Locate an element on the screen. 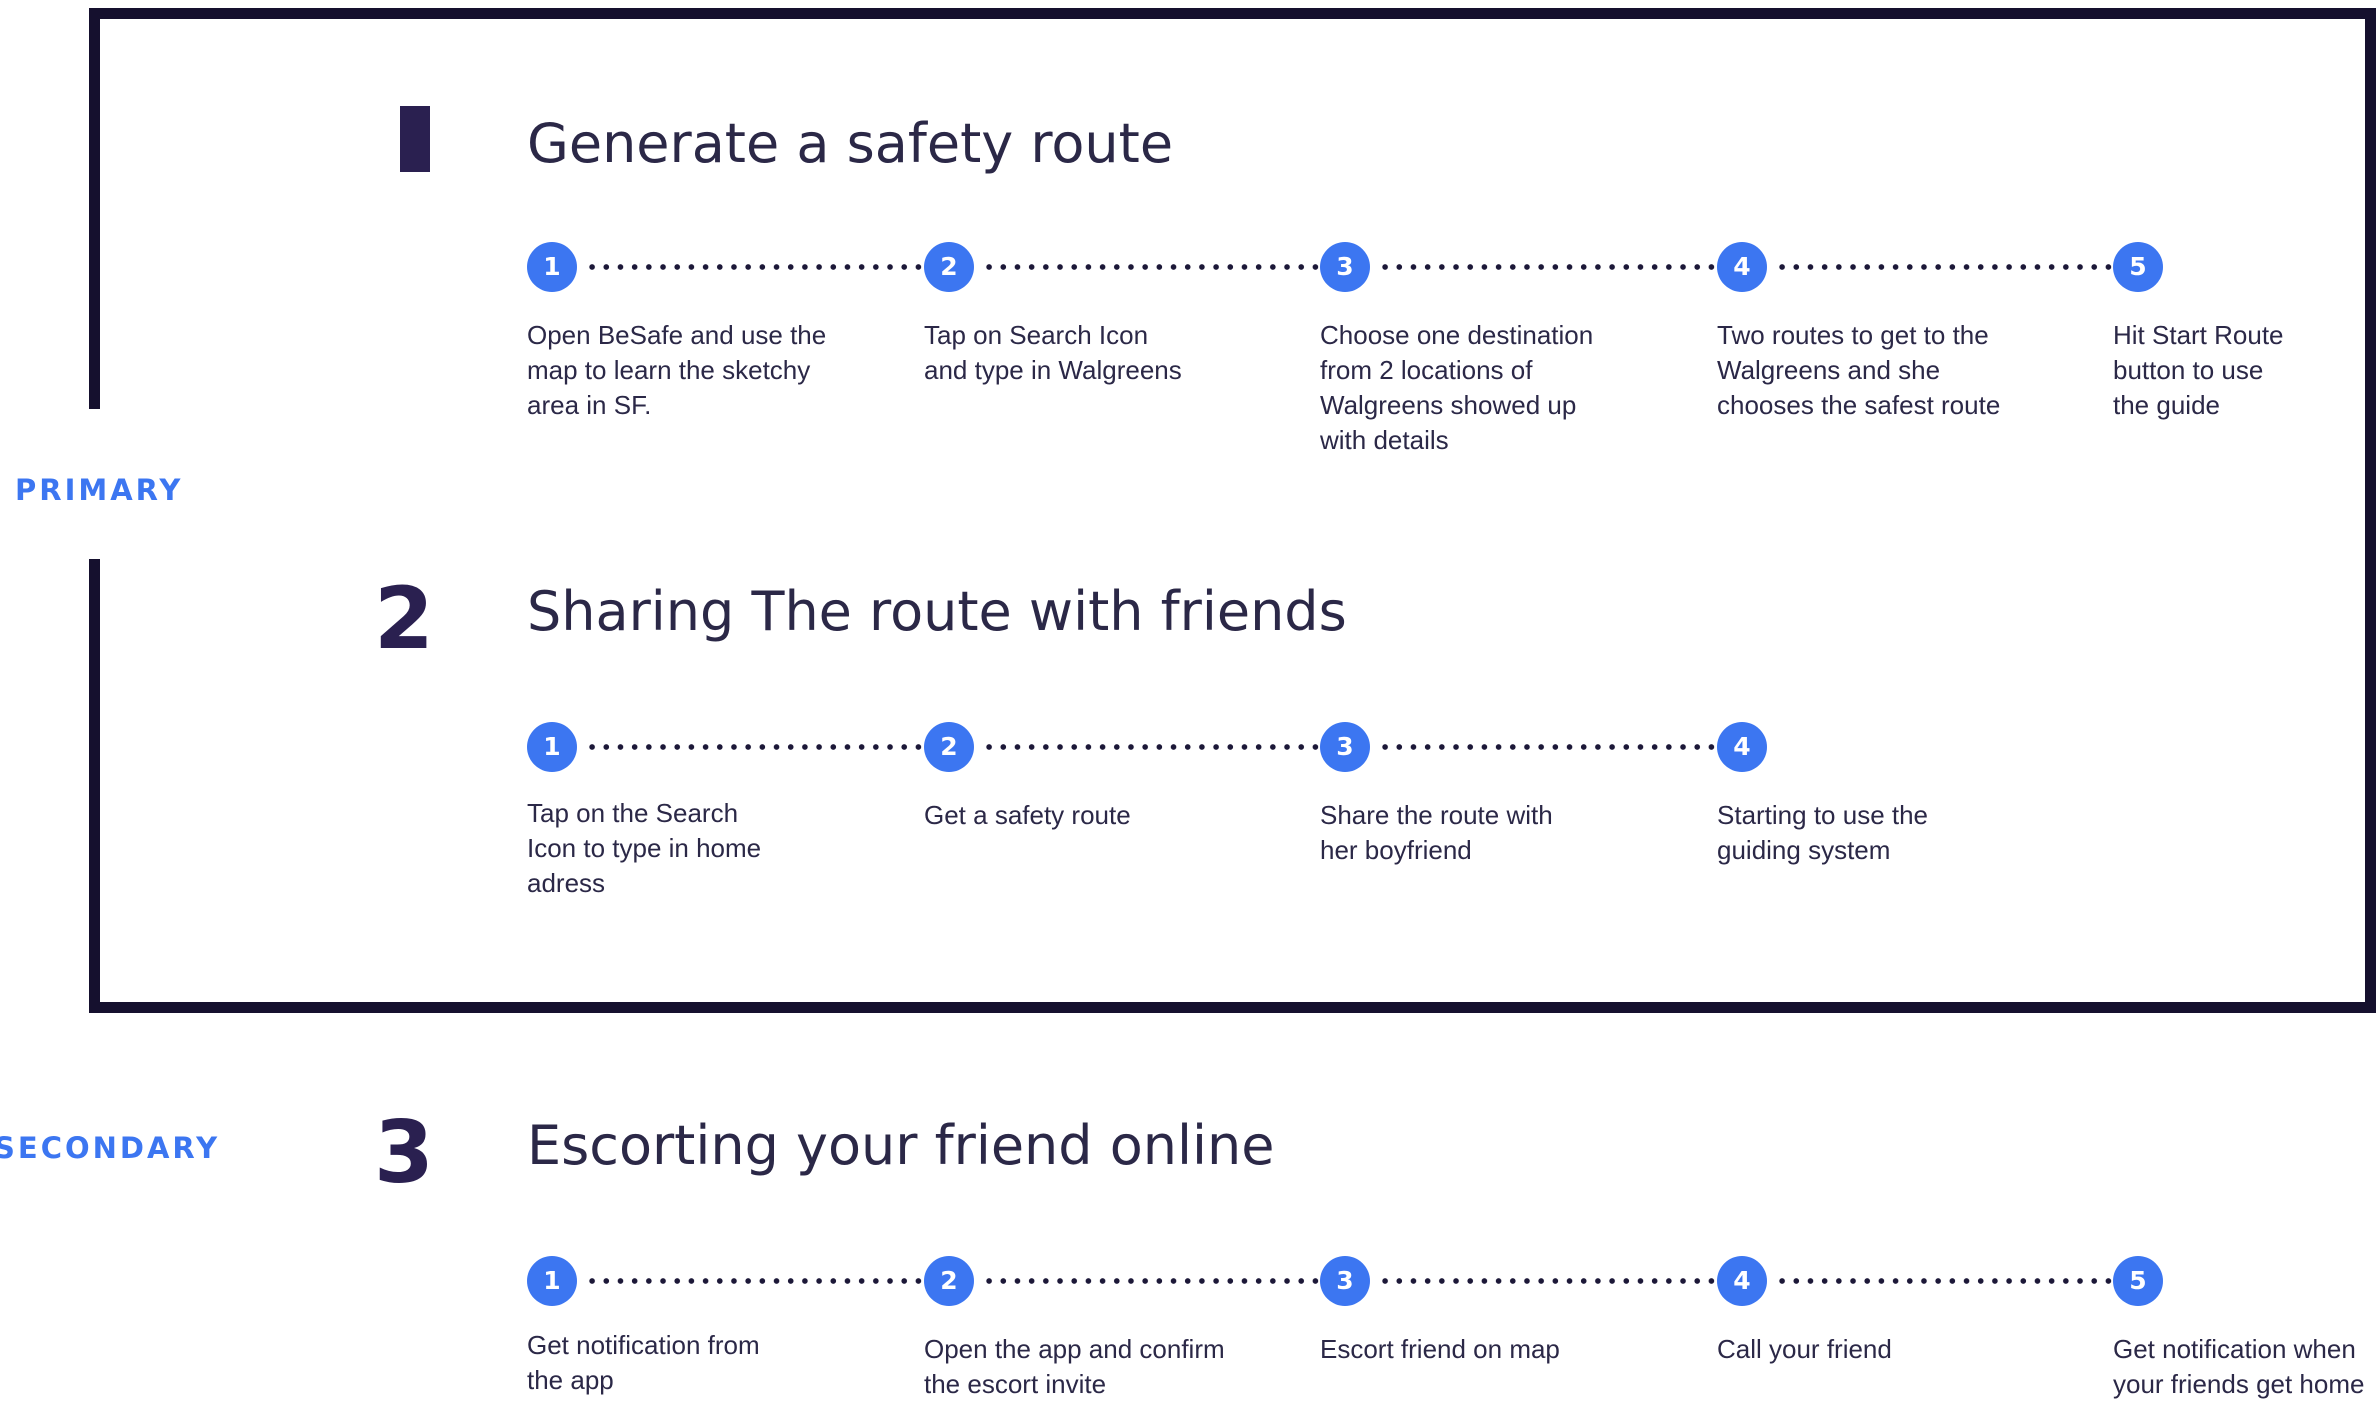 Image resolution: width=2376 pixels, height=1402 pixels. step-description: Hit Start Route button to use the guide is located at coordinates (2198, 370).